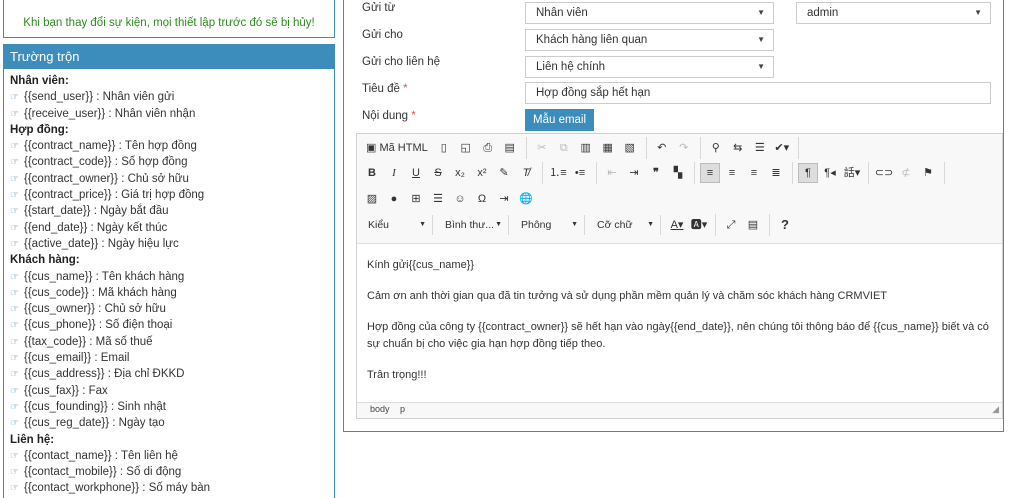  Describe the element at coordinates (130, 309) in the screenshot. I see `merge-field-desc: : Chủ sở hữu` at that location.